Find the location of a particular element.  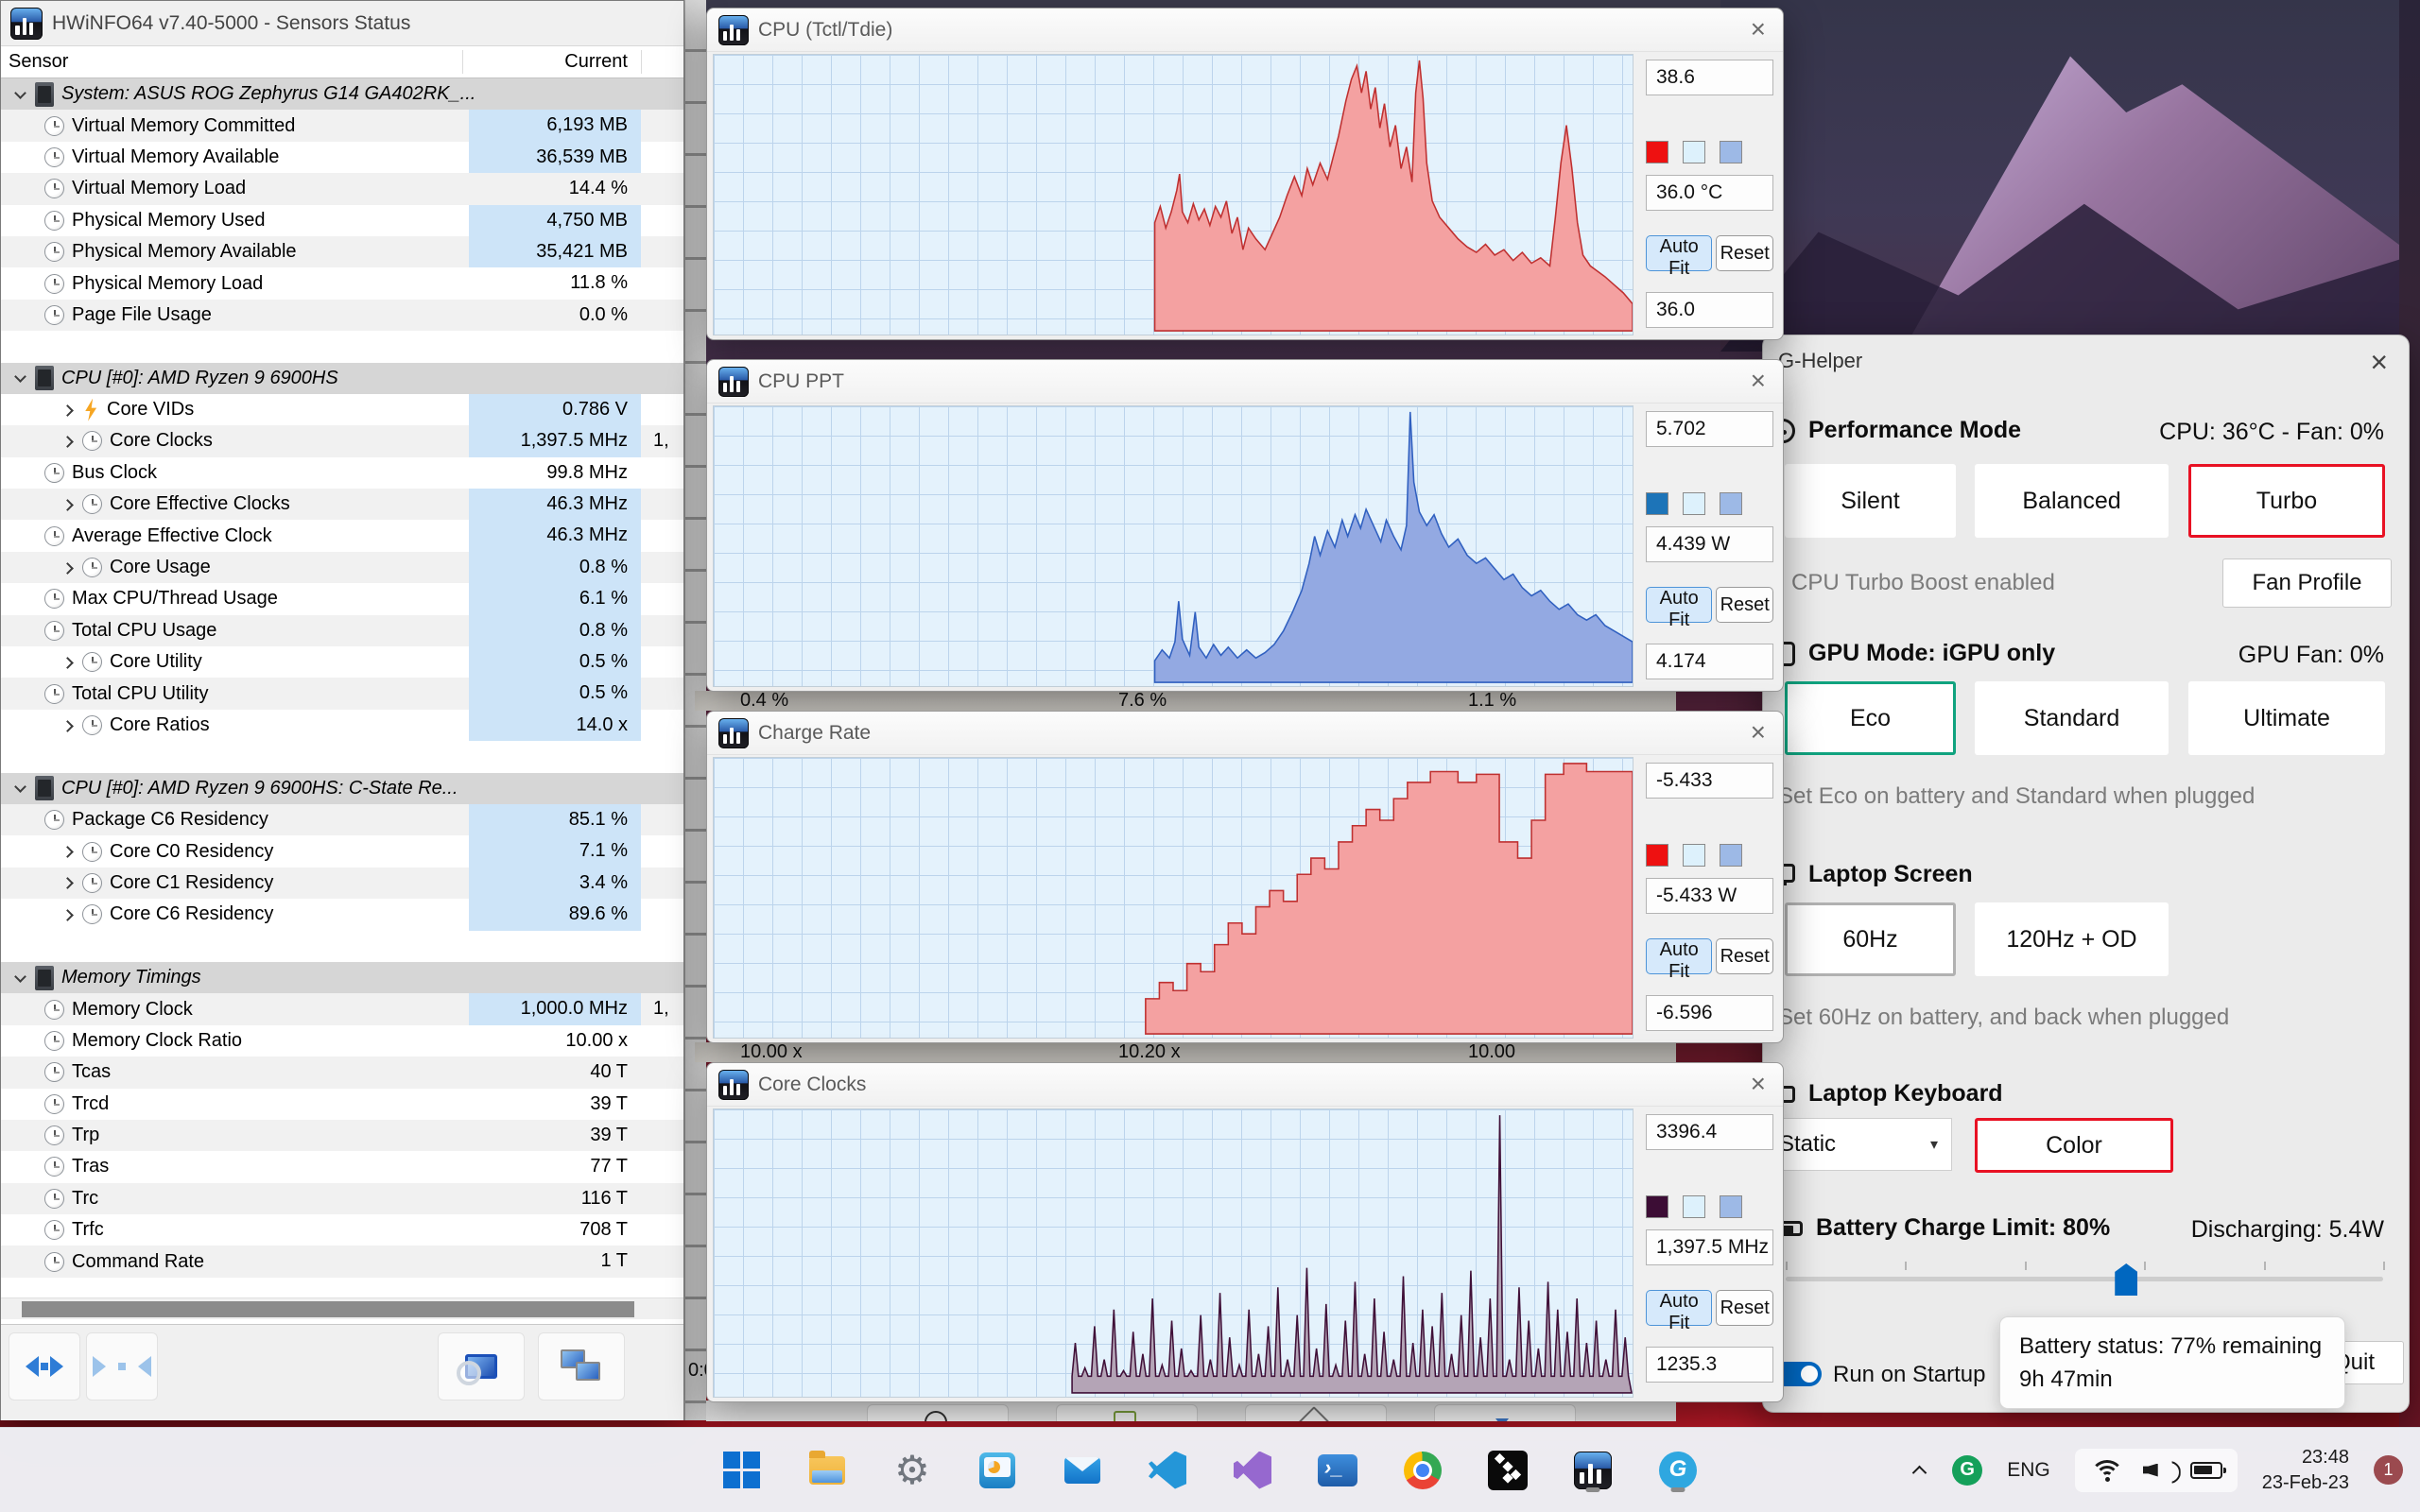

sensor-row: Package C6 Residency 85.1 % is located at coordinates (342, 819).